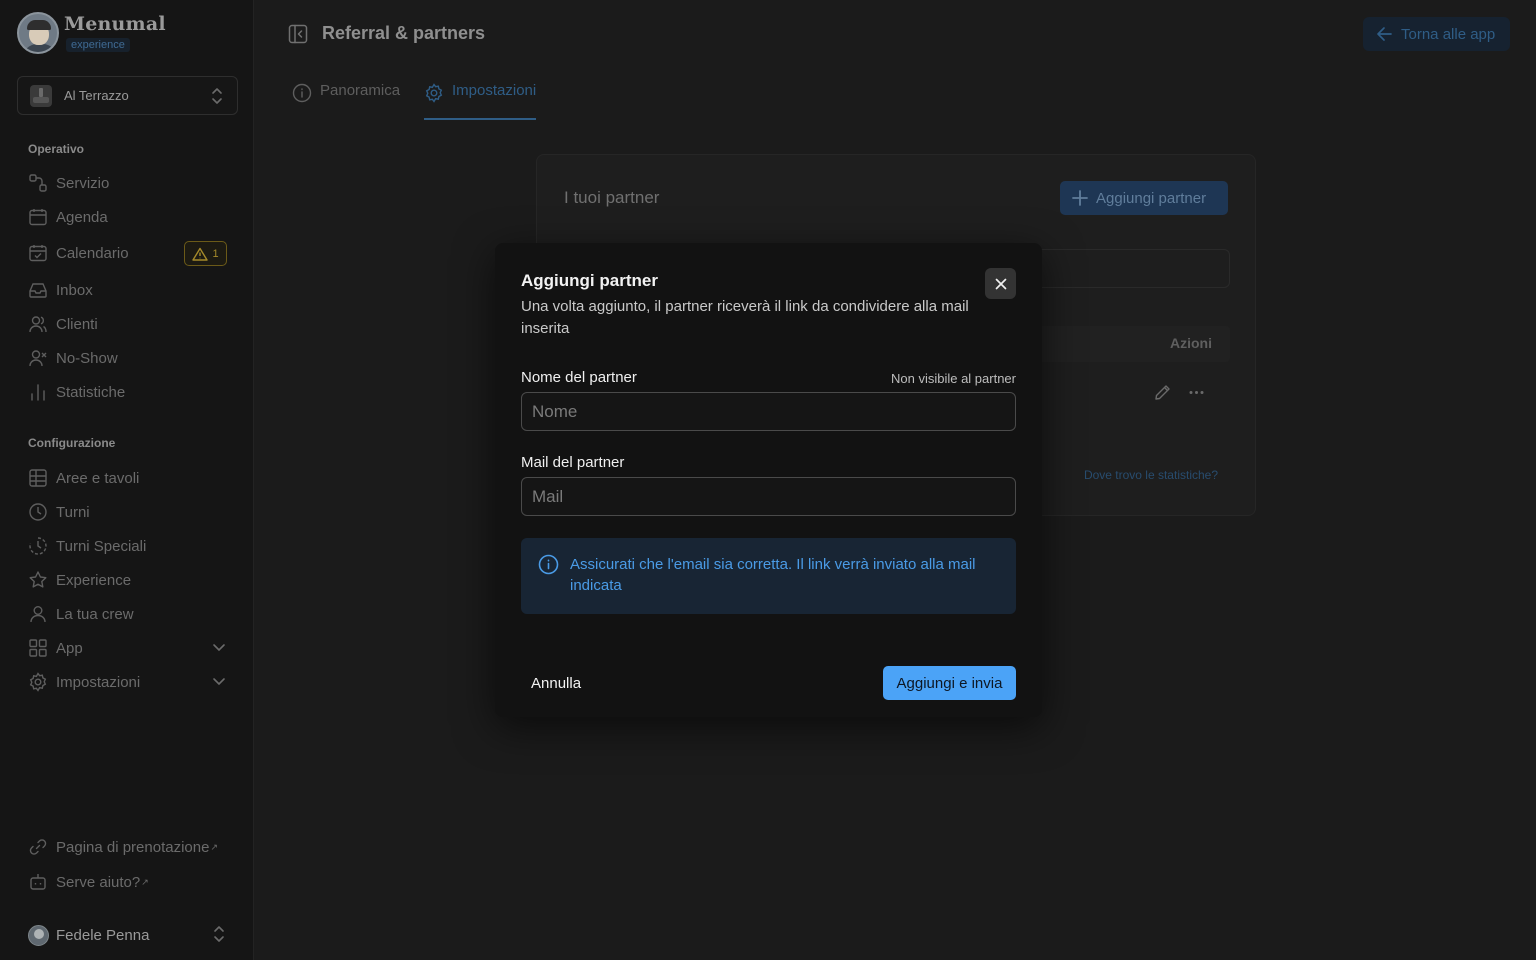 The height and width of the screenshot is (960, 1536). I want to click on partner-mail-input, so click(768, 496).